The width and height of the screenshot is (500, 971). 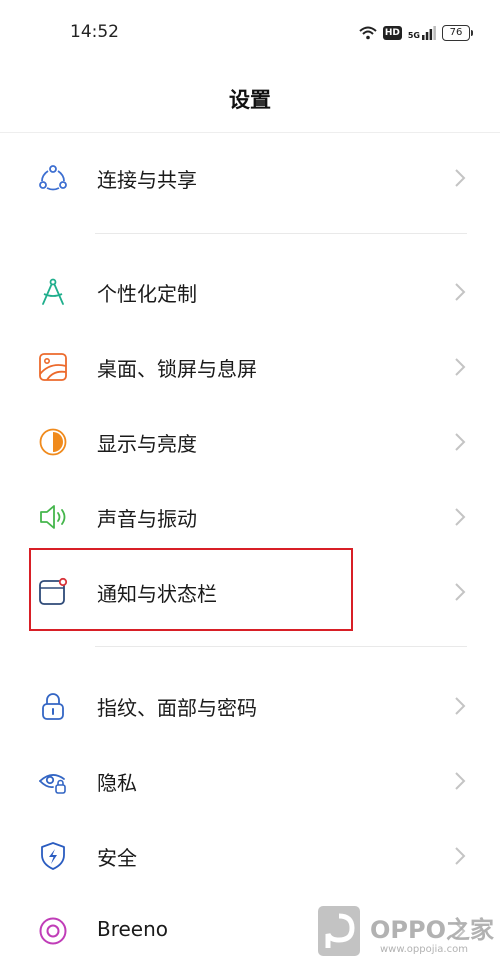 I want to click on status-icons: HD 5G 76, so click(x=416, y=33).